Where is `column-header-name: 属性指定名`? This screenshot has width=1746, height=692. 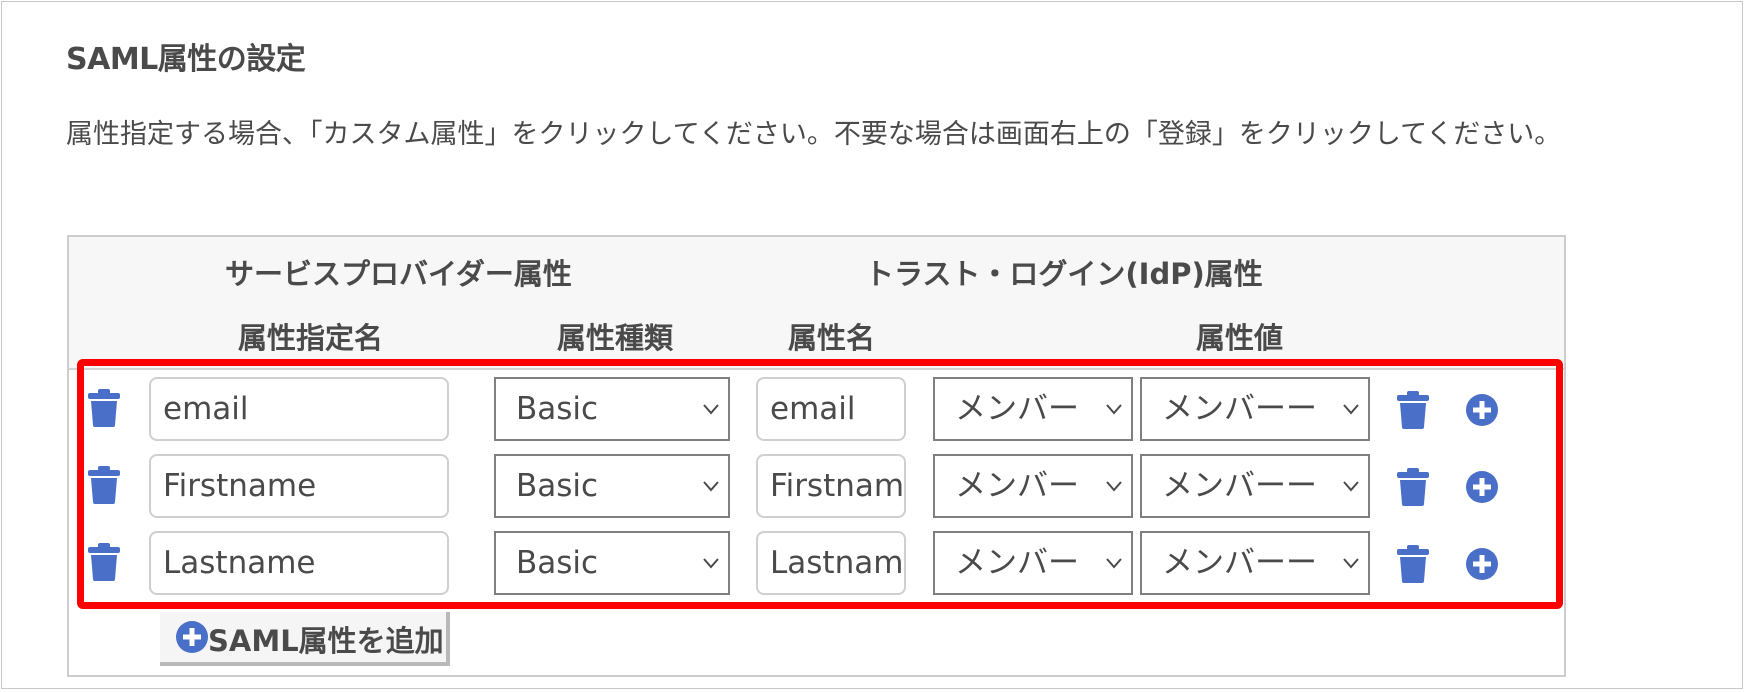 column-header-name: 属性指定名 is located at coordinates (311, 338).